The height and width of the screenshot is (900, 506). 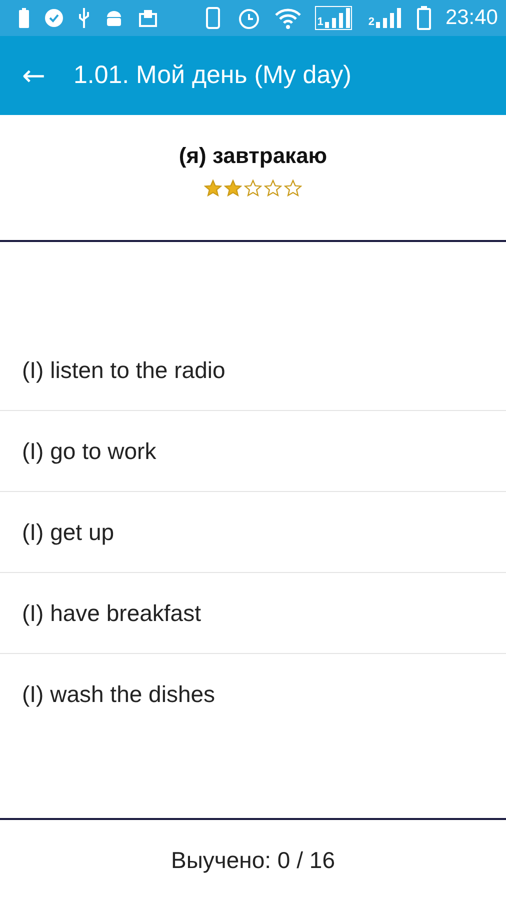 I want to click on answer-option: (I) listen to the radio, so click(x=253, y=370).